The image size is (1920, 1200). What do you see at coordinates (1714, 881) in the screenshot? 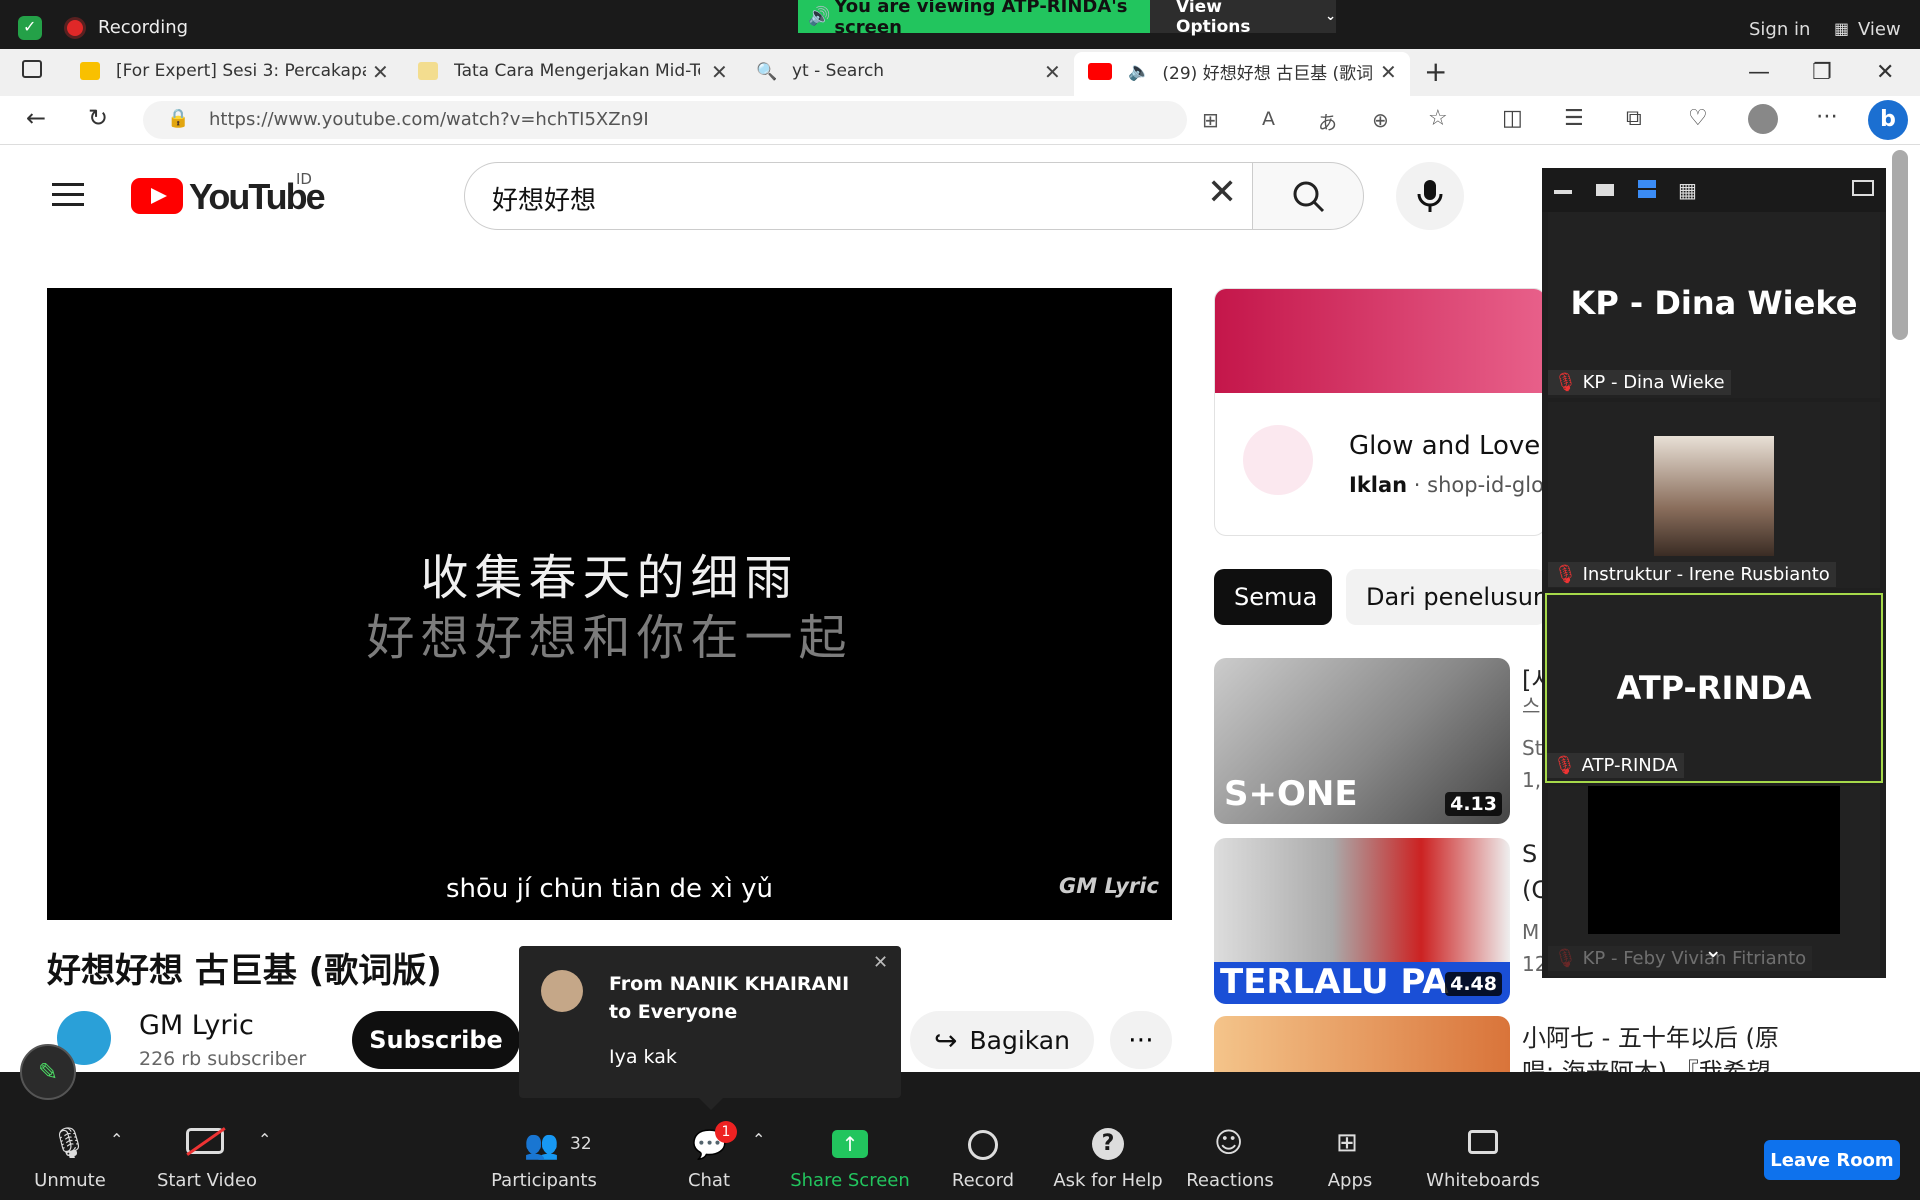
I see `participant-tile: 🎙 KP - Feby Vivian Fitrianto ⌄` at bounding box center [1714, 881].